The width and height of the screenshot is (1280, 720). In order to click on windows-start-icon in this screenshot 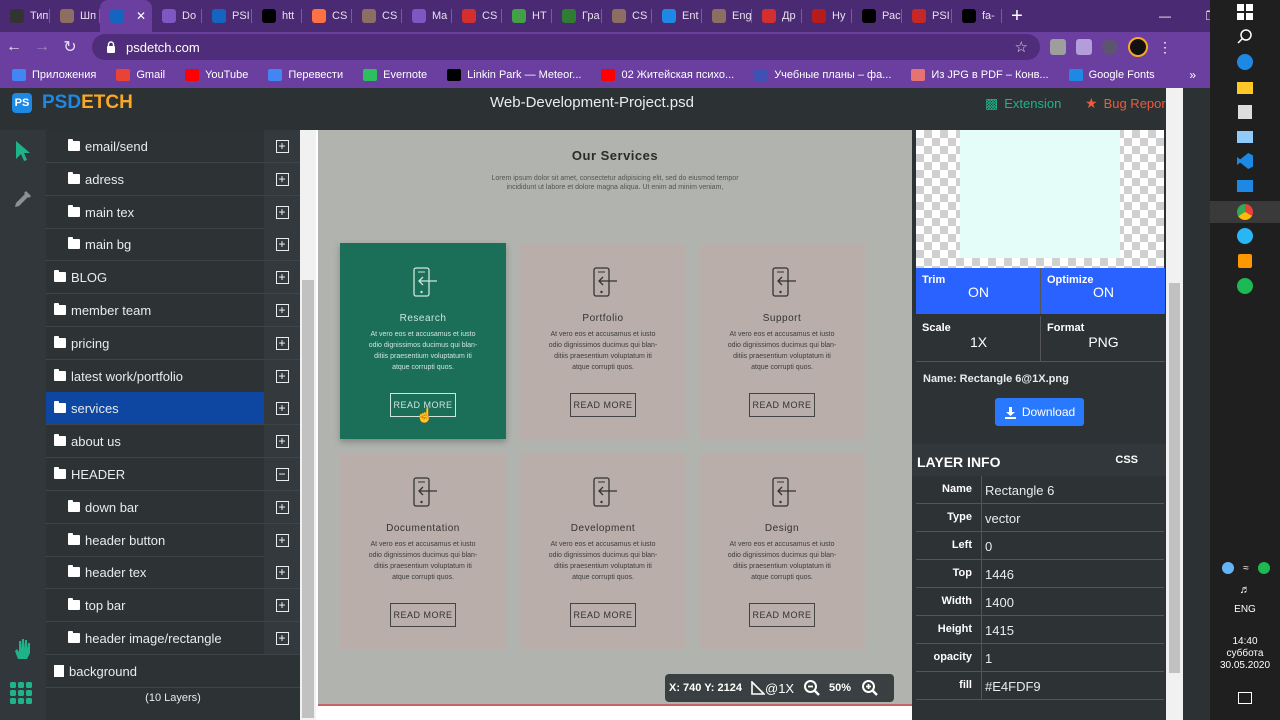, I will do `click(1245, 12)`.